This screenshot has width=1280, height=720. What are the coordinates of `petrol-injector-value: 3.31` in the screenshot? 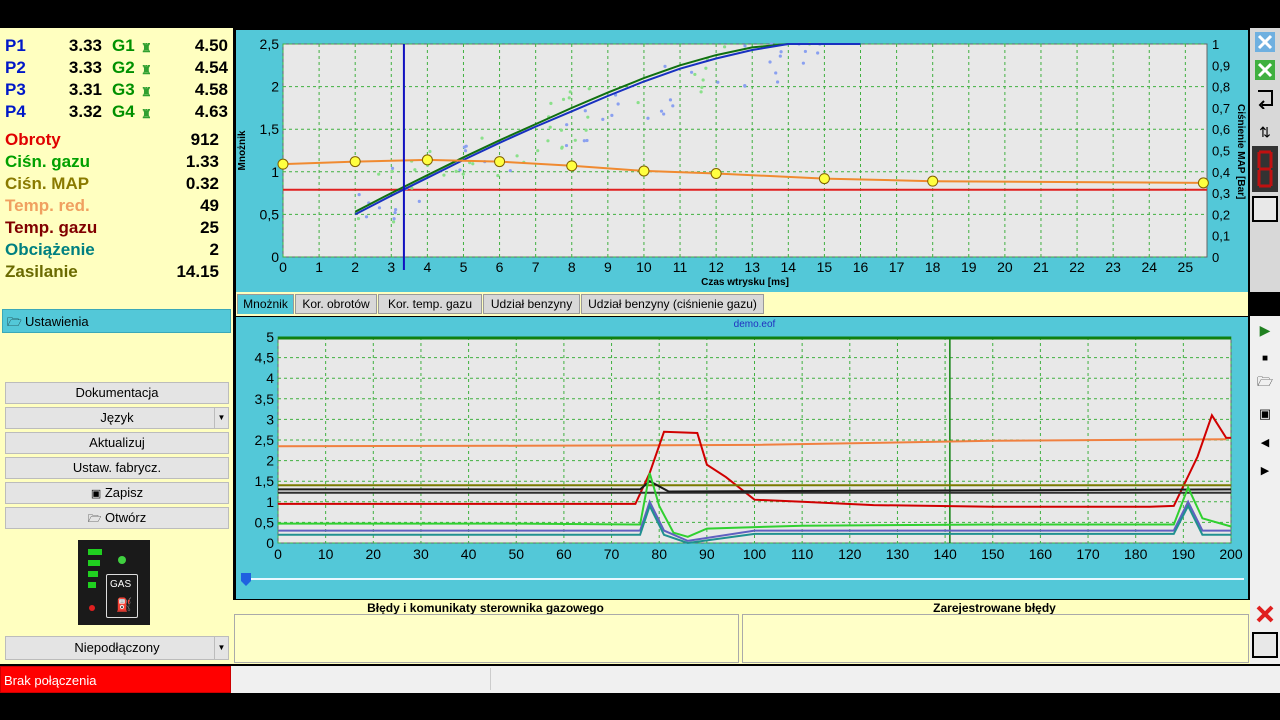 It's located at (85, 89).